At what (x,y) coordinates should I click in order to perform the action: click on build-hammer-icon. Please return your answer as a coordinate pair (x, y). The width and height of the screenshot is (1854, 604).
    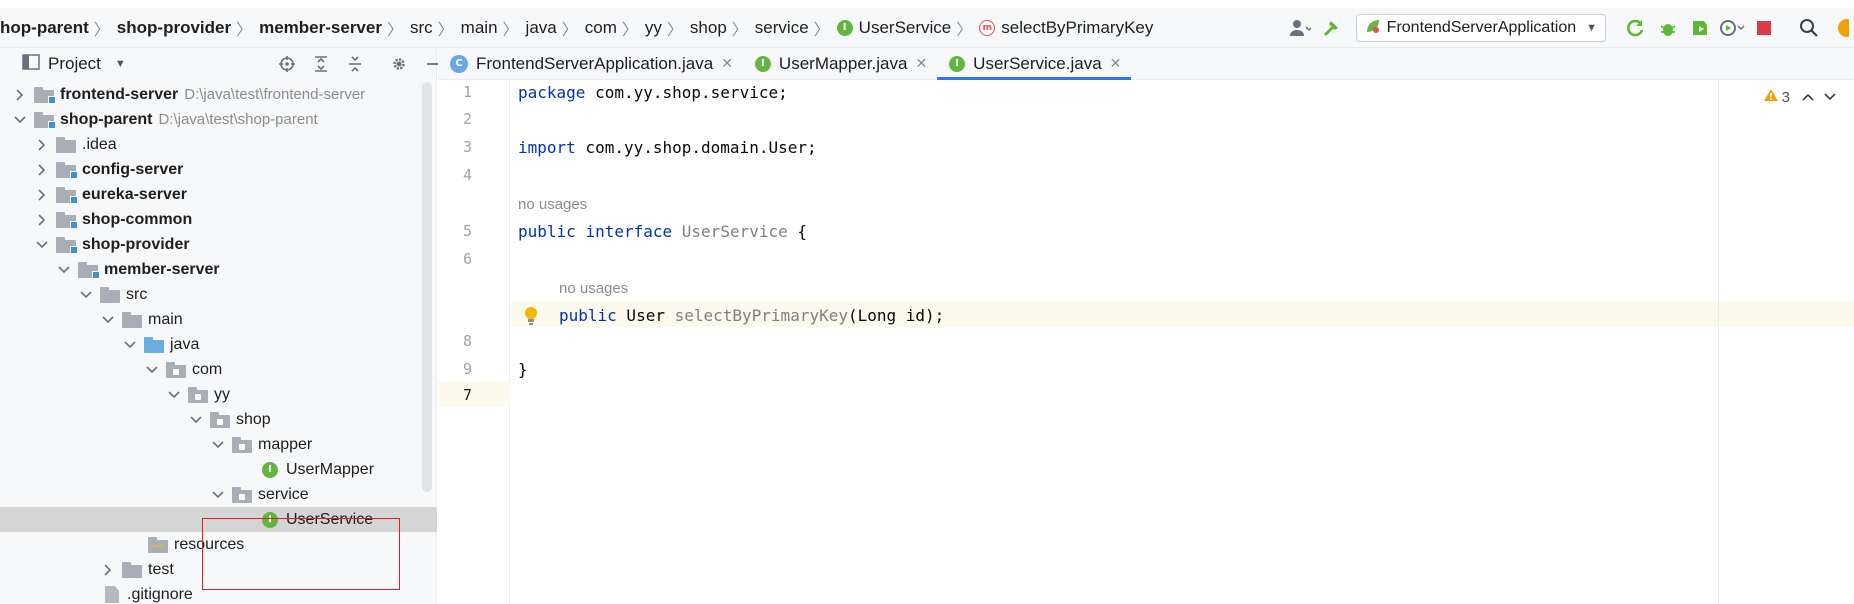
    Looking at the image, I should click on (1332, 28).